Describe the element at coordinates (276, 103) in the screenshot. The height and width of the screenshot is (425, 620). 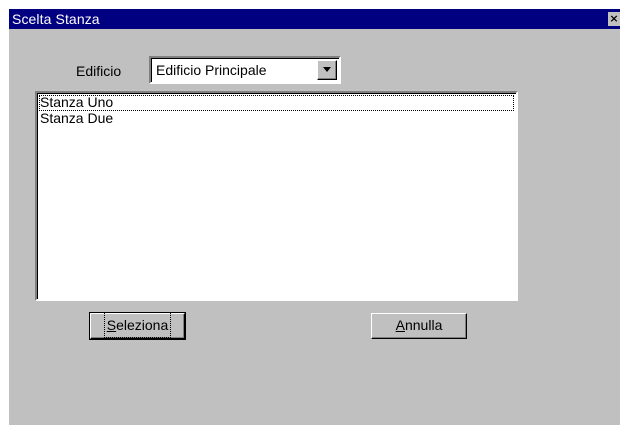
I see `list-item: Stanza Uno` at that location.